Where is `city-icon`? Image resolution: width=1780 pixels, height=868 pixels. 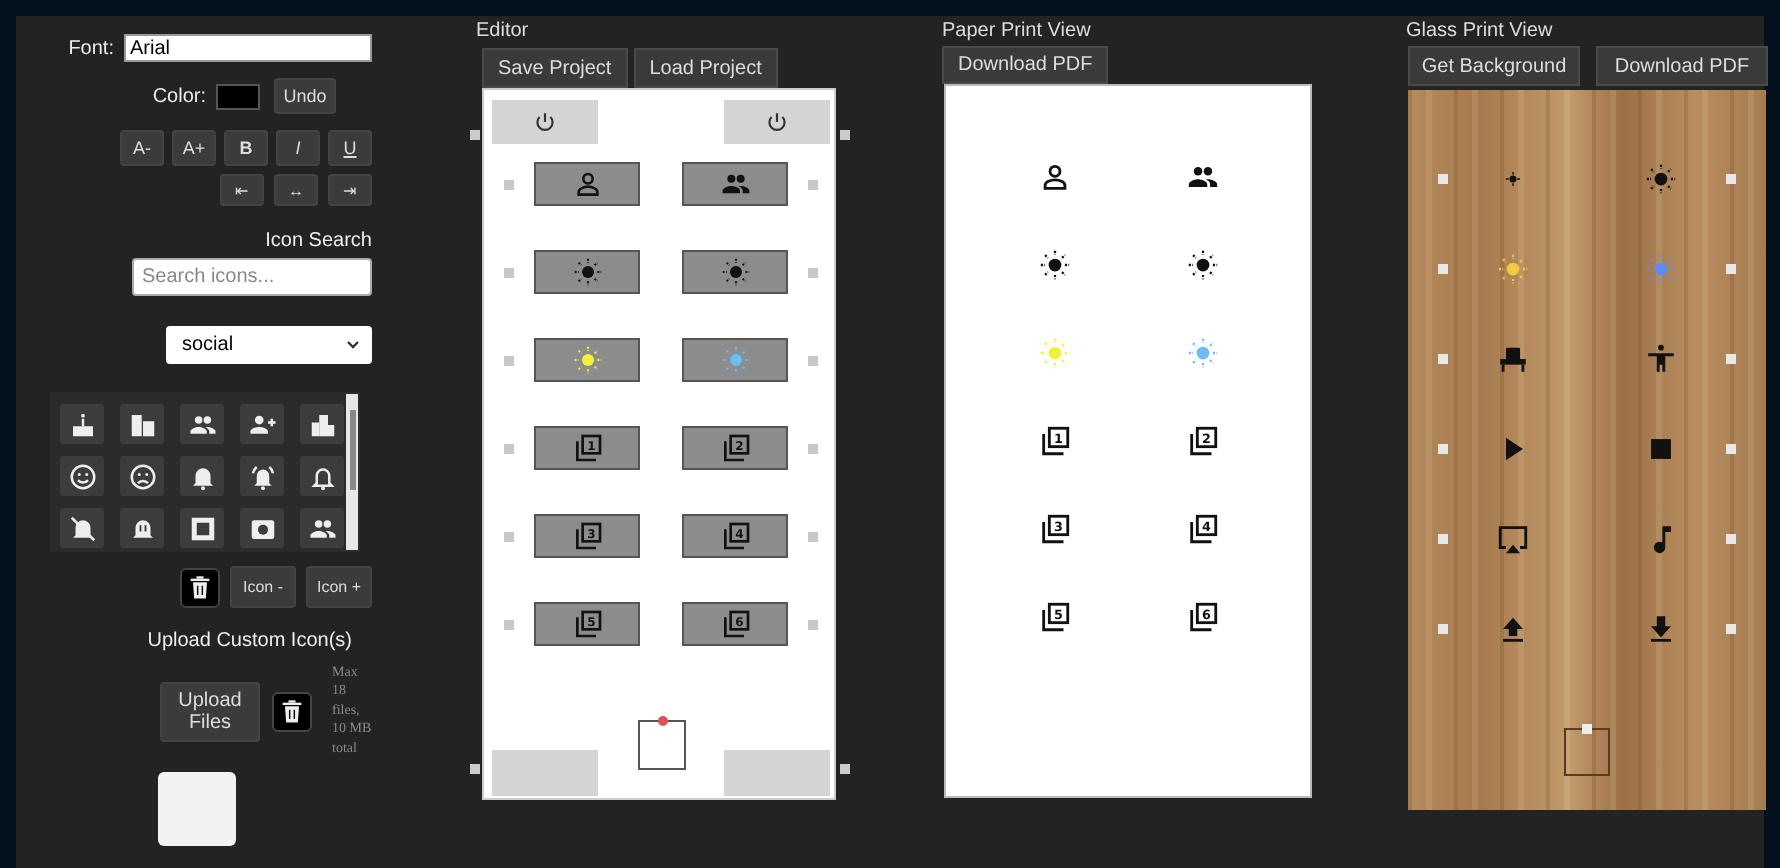
city-icon is located at coordinates (322, 424).